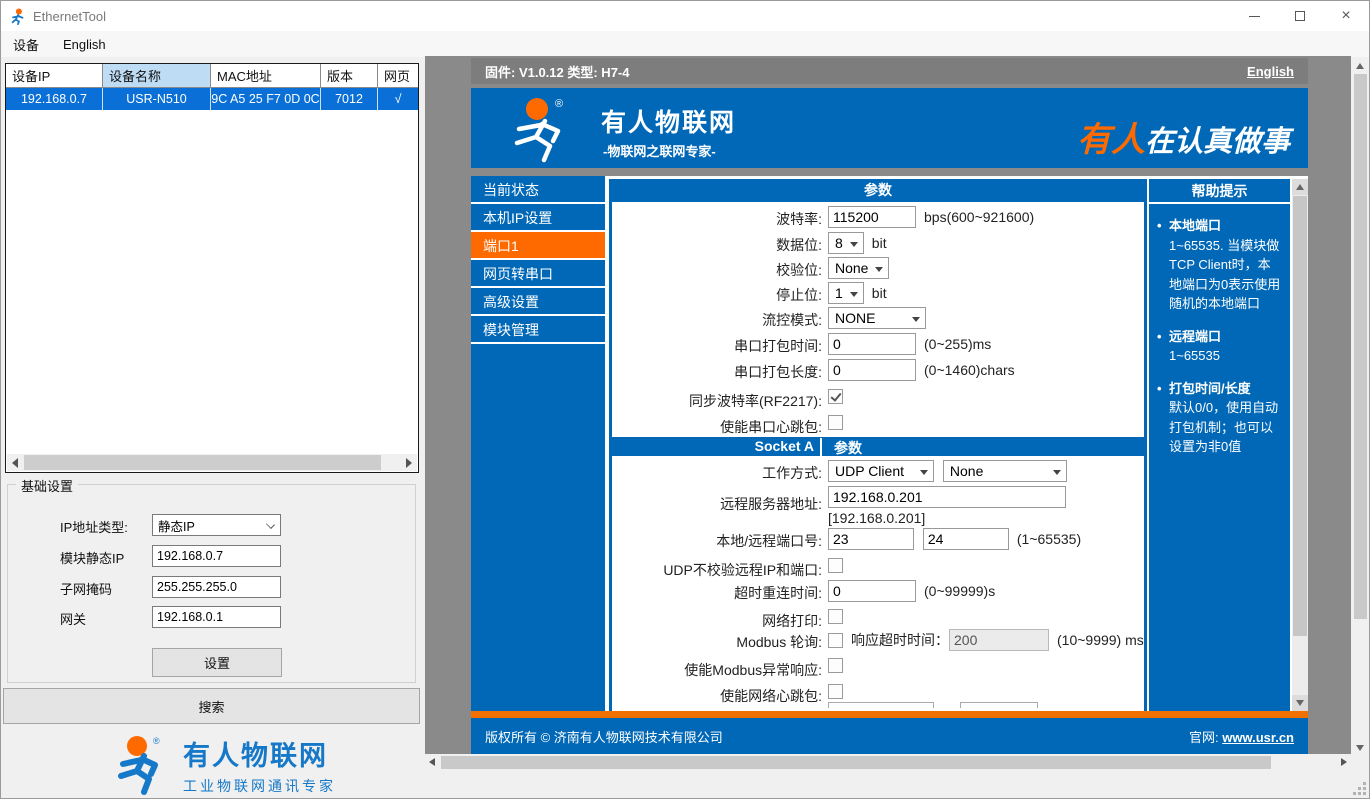 The height and width of the screenshot is (799, 1370). I want to click on subnet-mask-input, so click(216, 587).